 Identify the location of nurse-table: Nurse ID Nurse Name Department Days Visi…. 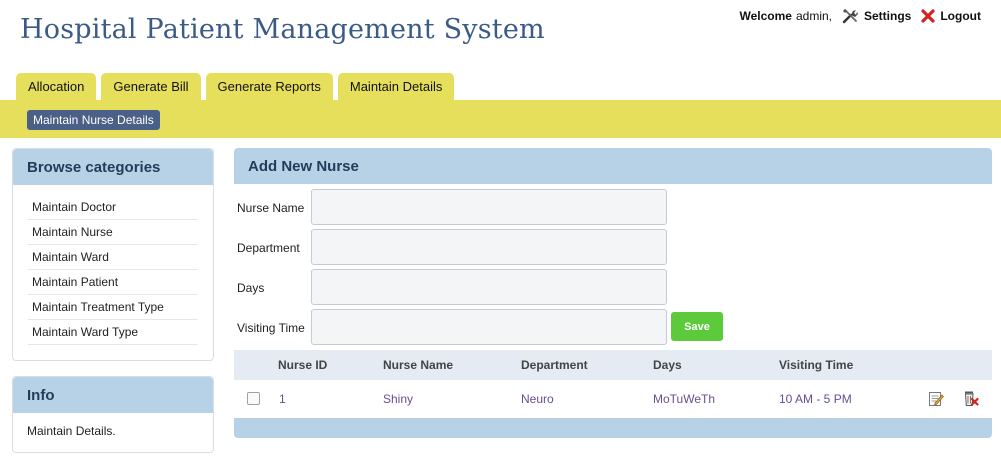
(613, 394).